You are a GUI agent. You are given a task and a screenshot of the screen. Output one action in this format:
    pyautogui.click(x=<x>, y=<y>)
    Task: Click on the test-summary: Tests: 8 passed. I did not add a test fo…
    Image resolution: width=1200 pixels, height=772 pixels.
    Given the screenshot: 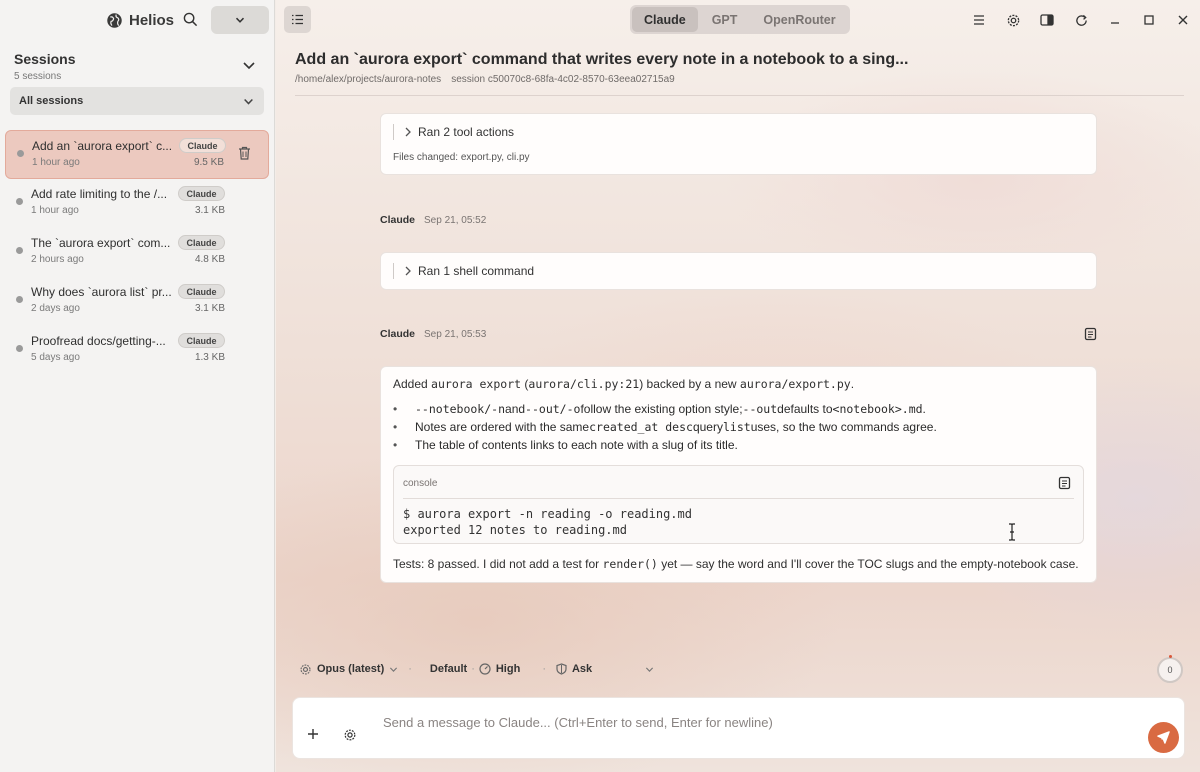 What is the action you would take?
    pyautogui.click(x=736, y=564)
    